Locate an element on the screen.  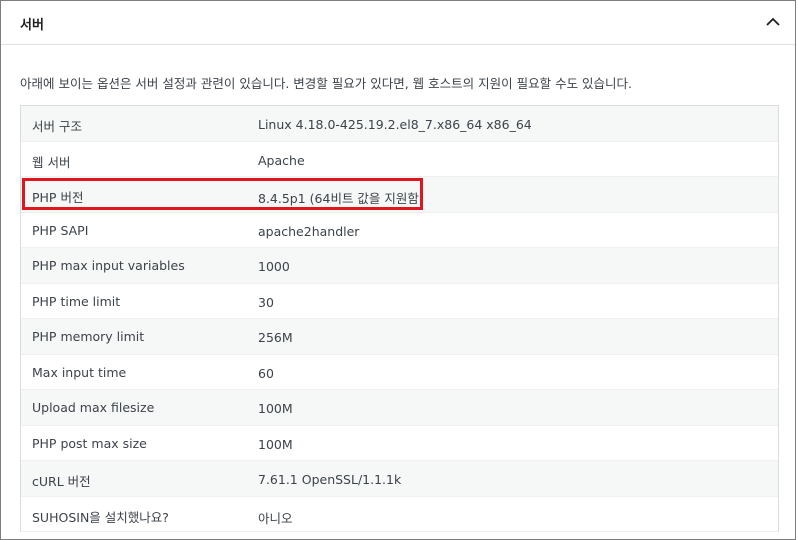
table-row: PHP time limit 30 is located at coordinates (399, 301).